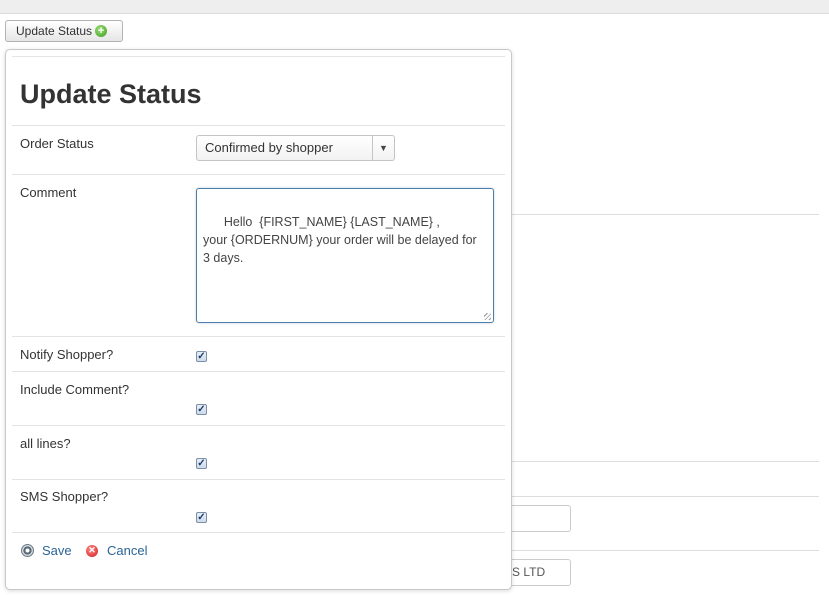 Image resolution: width=829 pixels, height=595 pixels. I want to click on cancel-icon: ✕, so click(92, 550).